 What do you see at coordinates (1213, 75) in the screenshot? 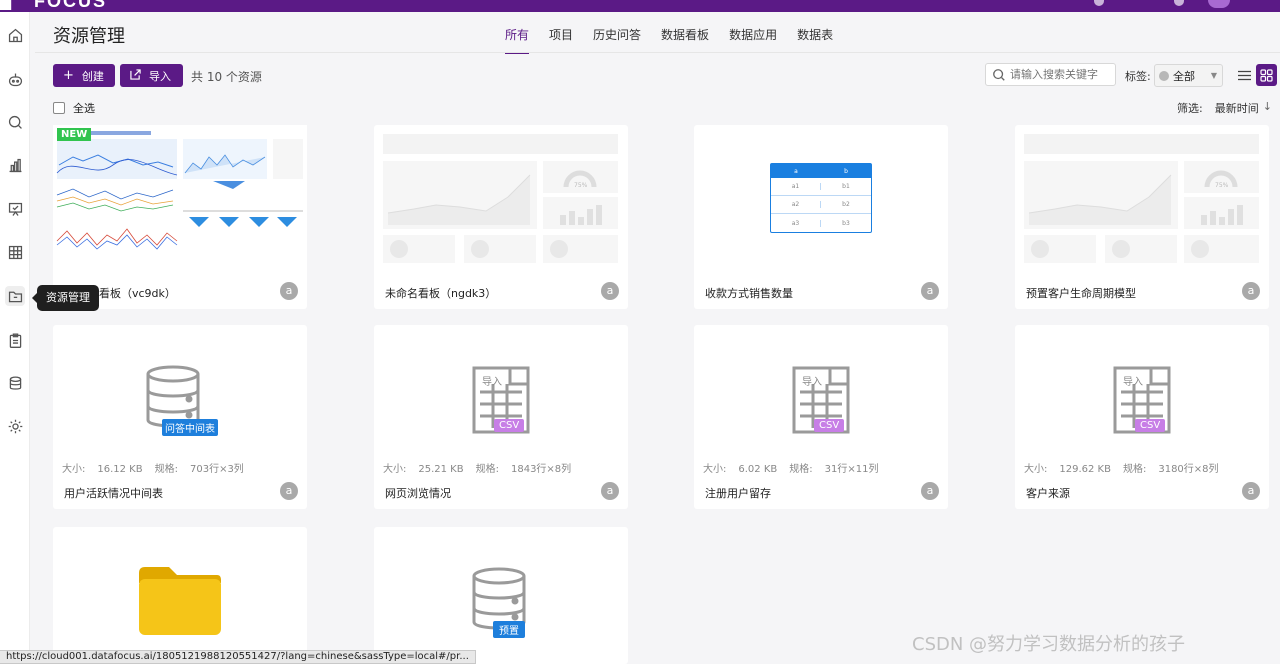
I see `chevron-down-icon: ▼` at bounding box center [1213, 75].